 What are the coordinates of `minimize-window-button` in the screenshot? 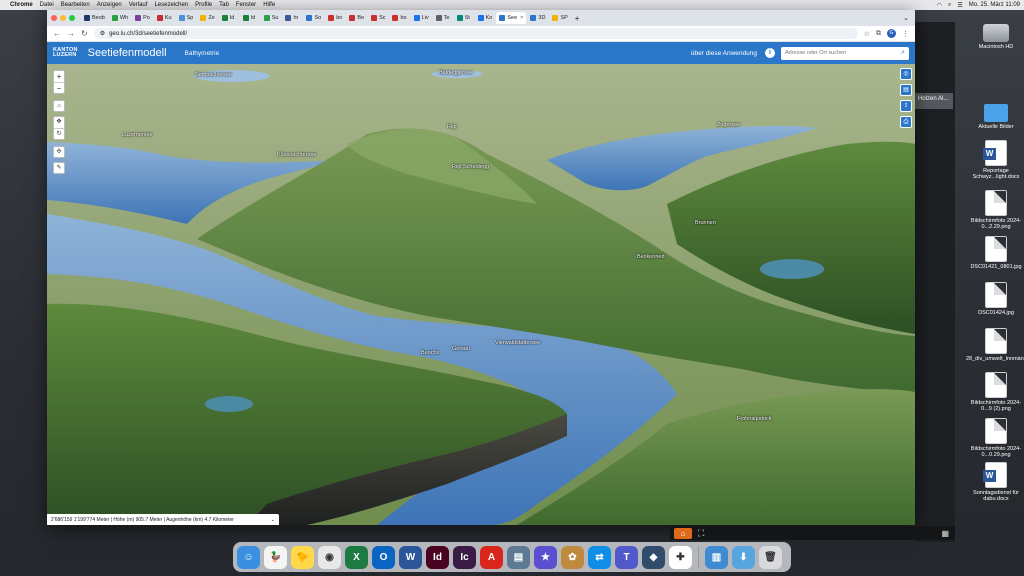 It's located at (63, 18).